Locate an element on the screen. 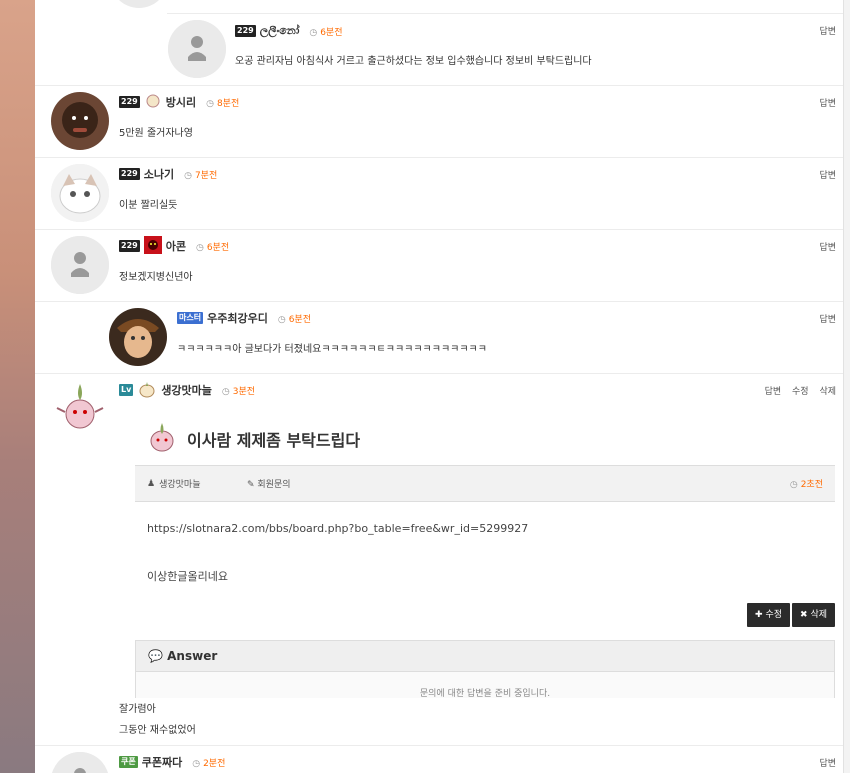 The image size is (850, 773). nickname: 쿠폰짜다 is located at coordinates (162, 762).